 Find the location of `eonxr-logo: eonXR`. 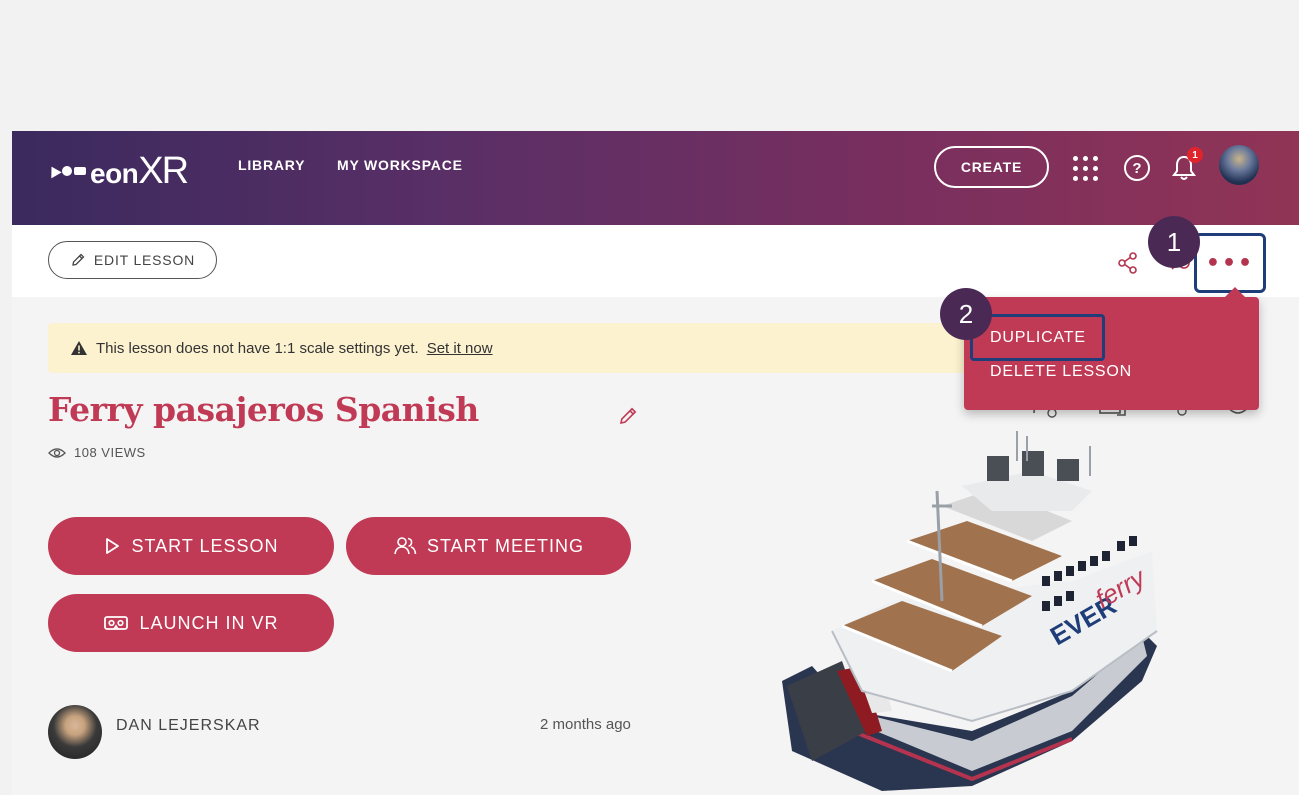

eonxr-logo: eonXR is located at coordinates (117, 170).